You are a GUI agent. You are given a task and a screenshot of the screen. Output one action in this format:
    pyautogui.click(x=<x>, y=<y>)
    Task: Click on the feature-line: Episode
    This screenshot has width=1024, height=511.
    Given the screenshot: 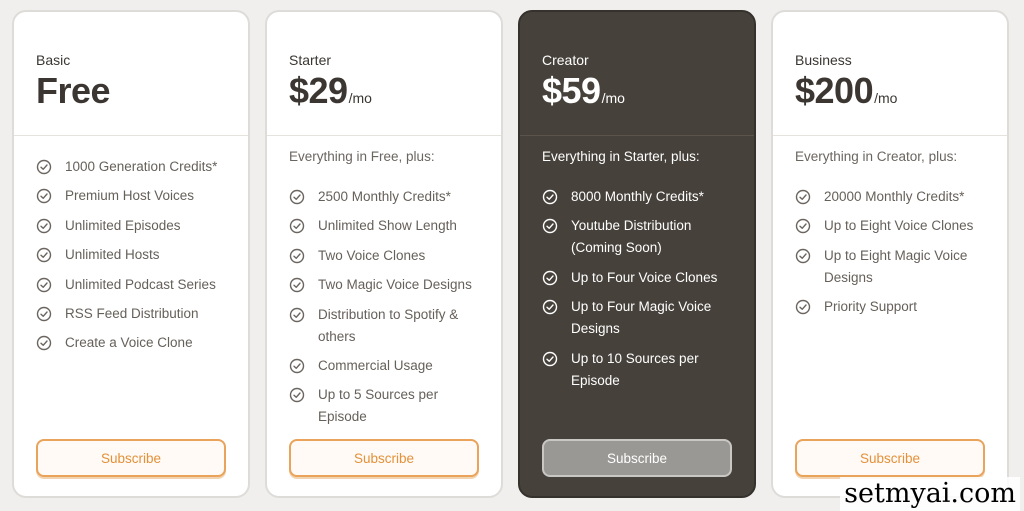 What is the action you would take?
    pyautogui.click(x=595, y=380)
    